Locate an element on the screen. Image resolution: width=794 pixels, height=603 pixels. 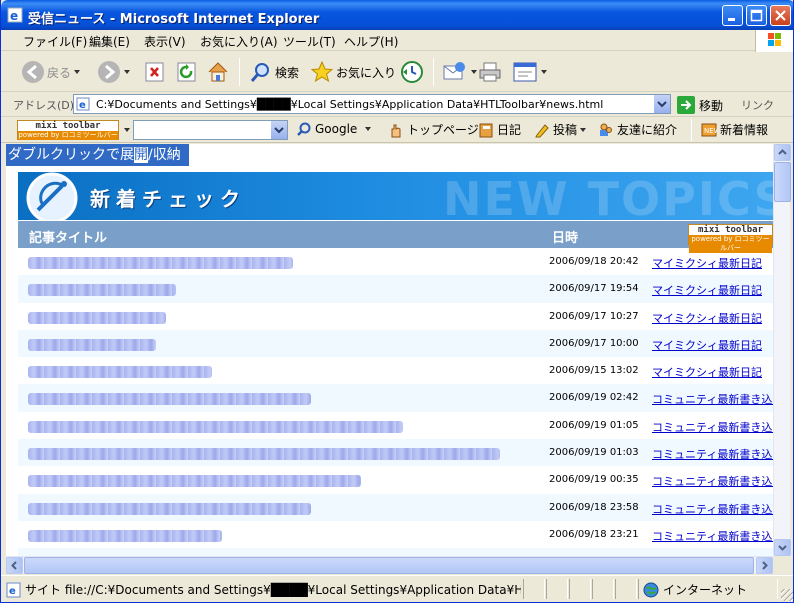
close-button is located at coordinates (780, 15).